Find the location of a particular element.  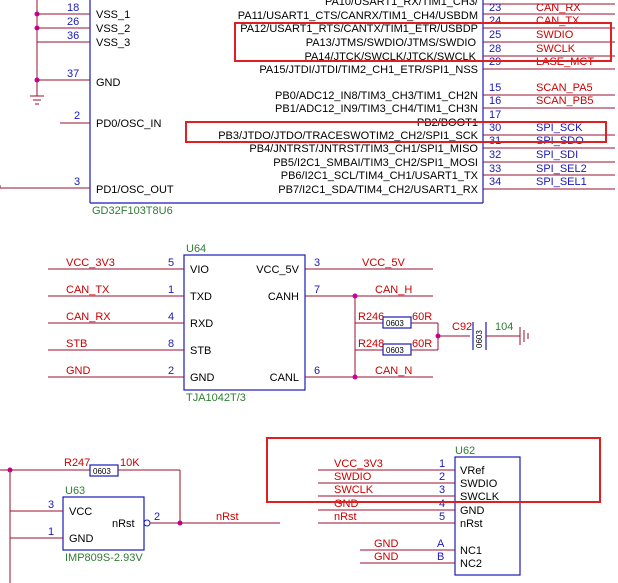

mcu-pin-num: 25 is located at coordinates (495, 35).